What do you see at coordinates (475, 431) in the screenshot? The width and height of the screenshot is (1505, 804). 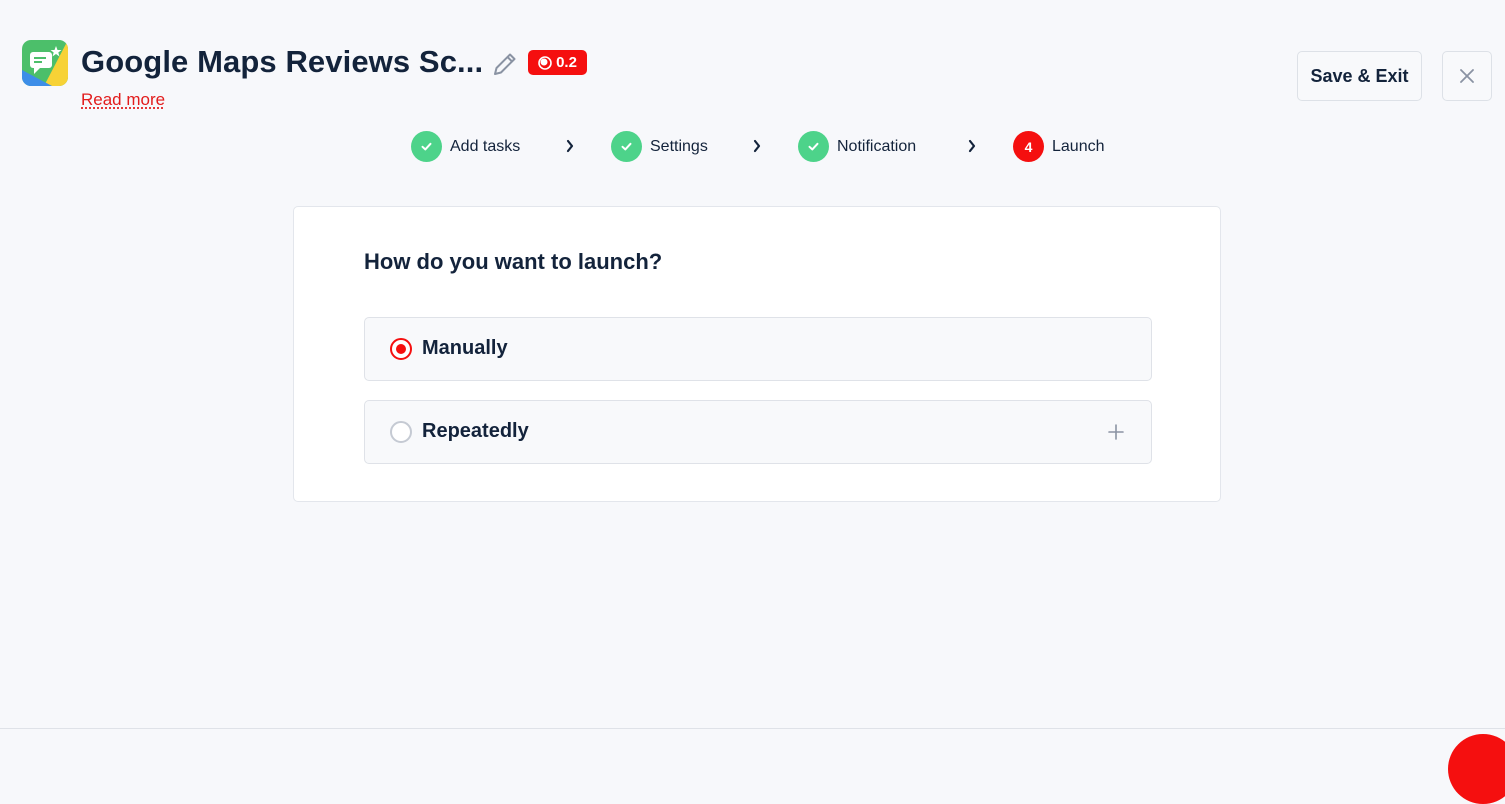 I see `option-label: Repeatedly` at bounding box center [475, 431].